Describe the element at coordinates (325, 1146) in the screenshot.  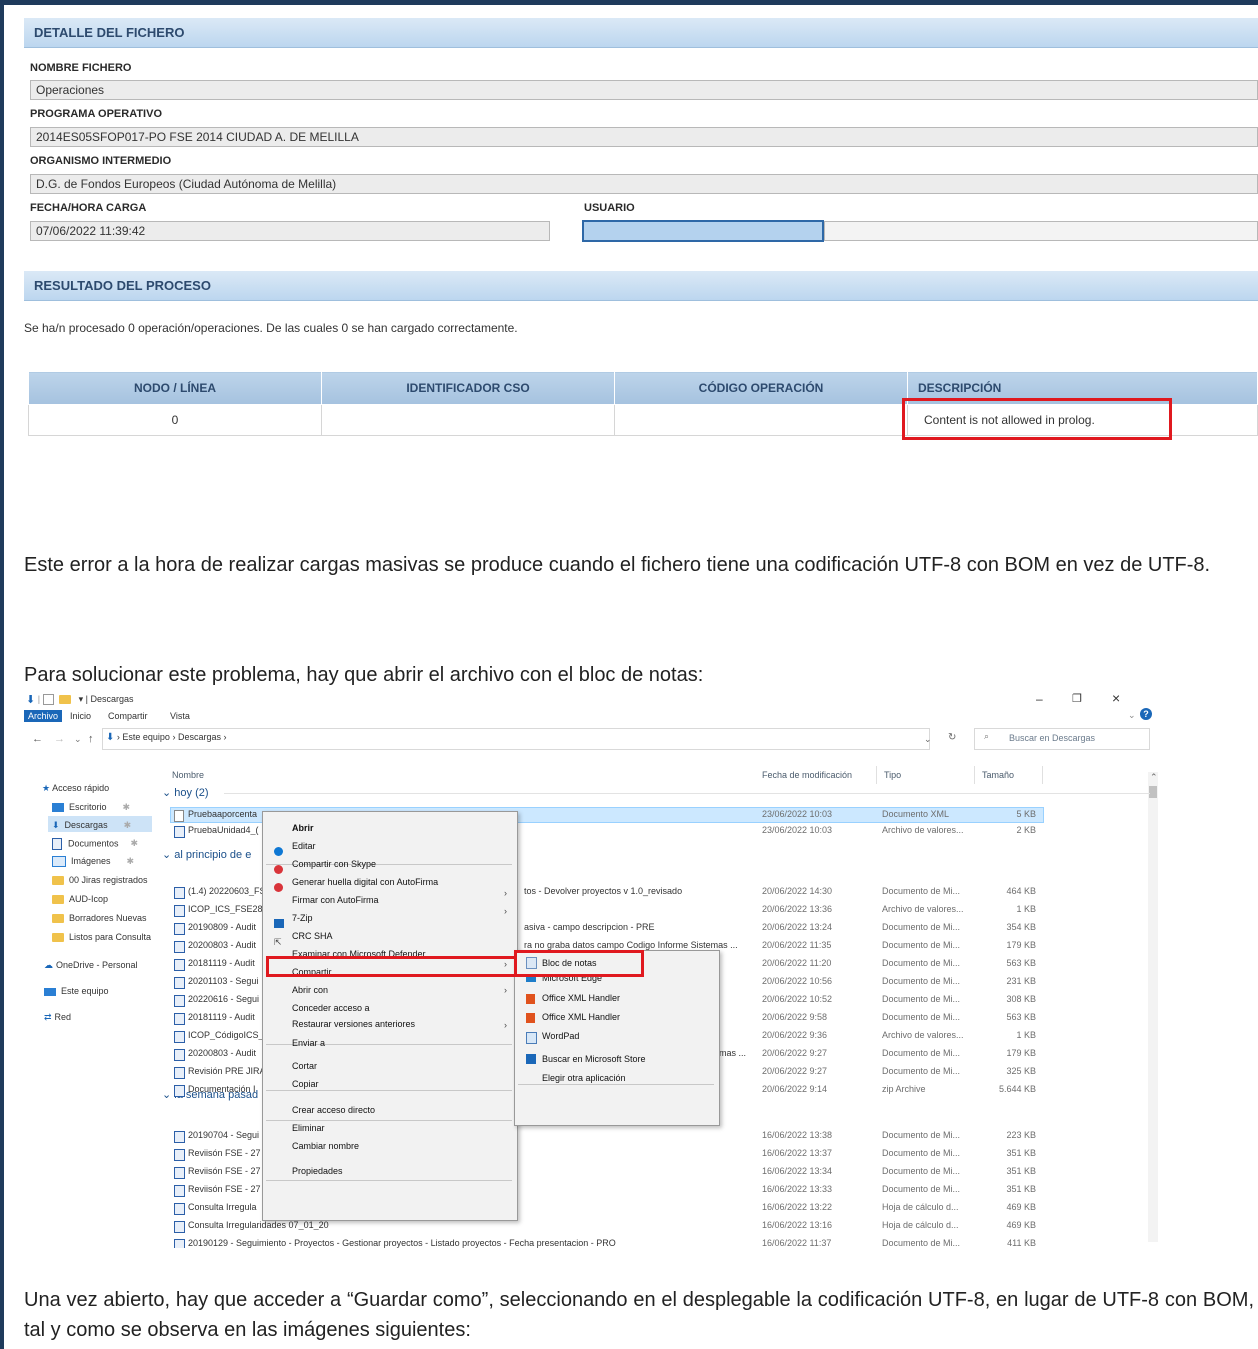
I see `menu-cambiar-nombre: Cambiar nombre` at that location.